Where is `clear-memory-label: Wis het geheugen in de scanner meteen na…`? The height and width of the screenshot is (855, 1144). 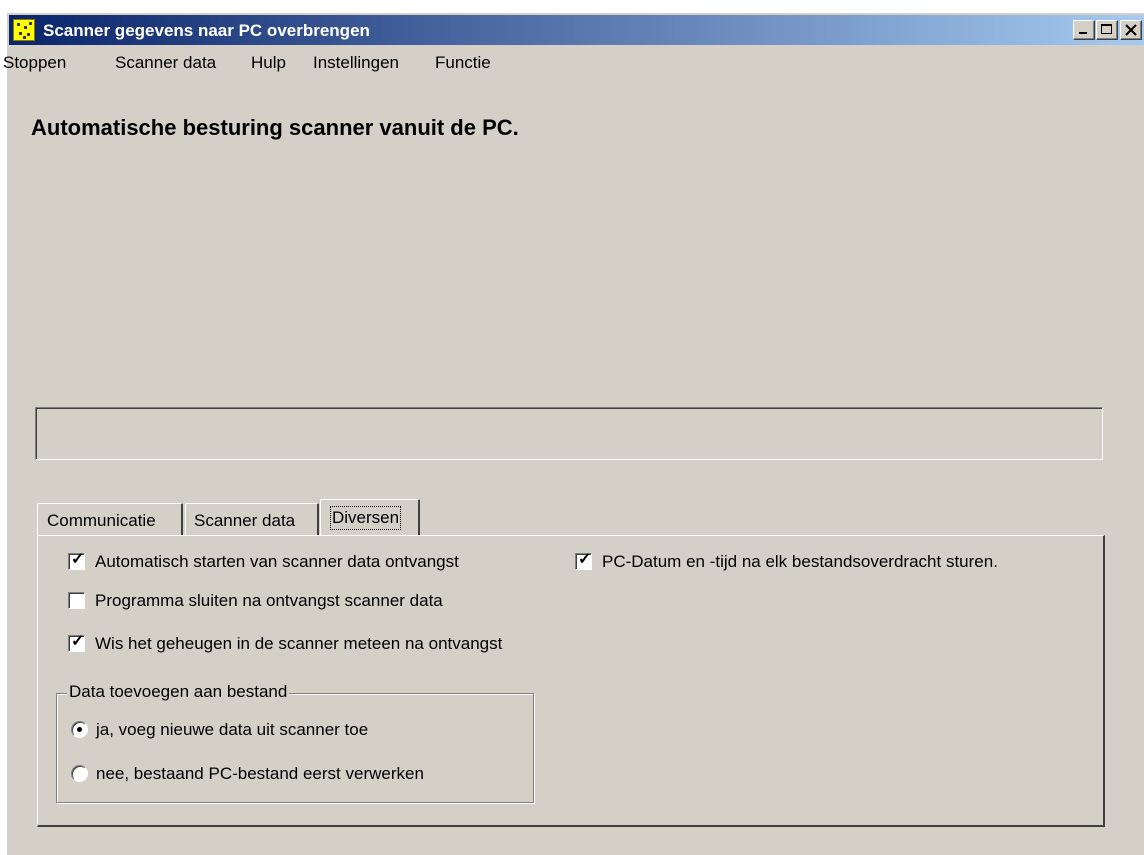
clear-memory-label: Wis het geheugen in de scanner meteen na… is located at coordinates (299, 643).